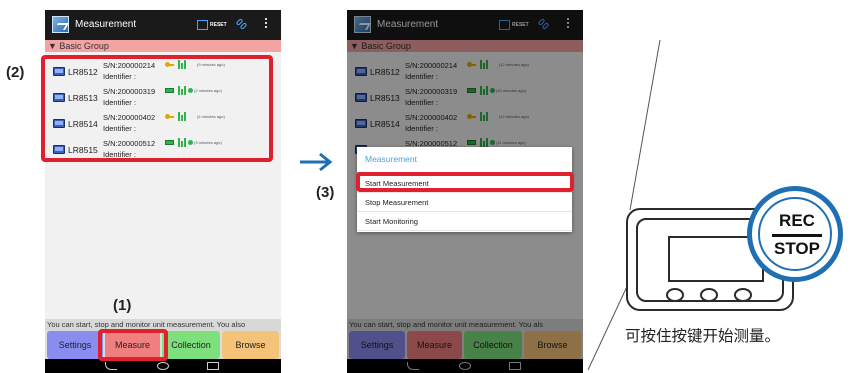 This screenshot has height=373, width=850. What do you see at coordinates (163, 25) in the screenshot?
I see `app-bar: Measurement RESET` at bounding box center [163, 25].